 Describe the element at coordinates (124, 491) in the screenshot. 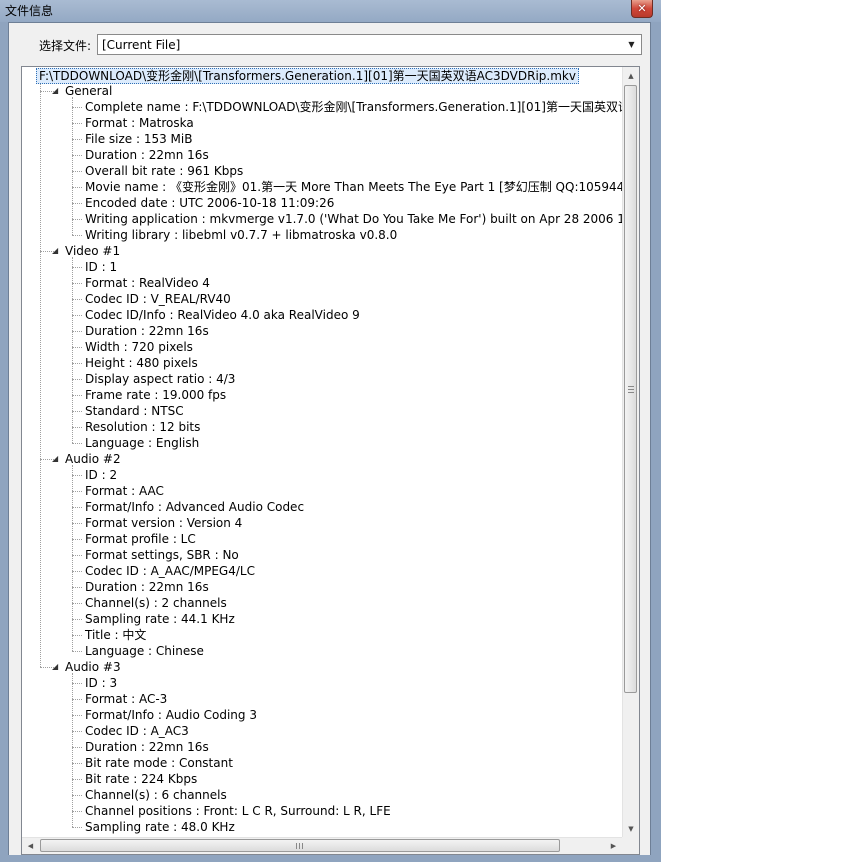

I see `tree-item: Format : AAC` at that location.